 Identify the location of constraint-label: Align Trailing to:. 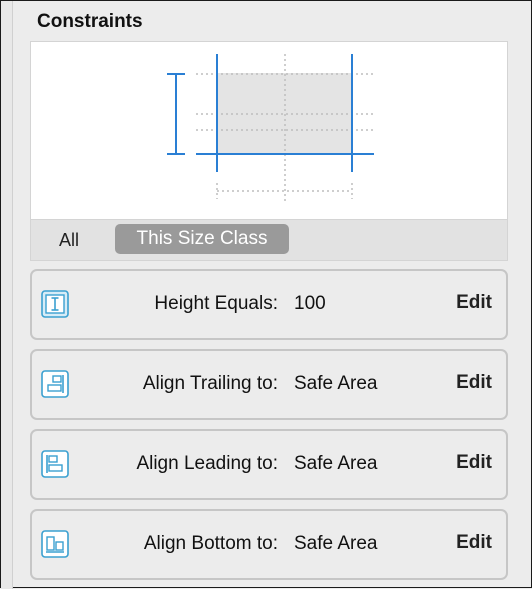
(210, 383).